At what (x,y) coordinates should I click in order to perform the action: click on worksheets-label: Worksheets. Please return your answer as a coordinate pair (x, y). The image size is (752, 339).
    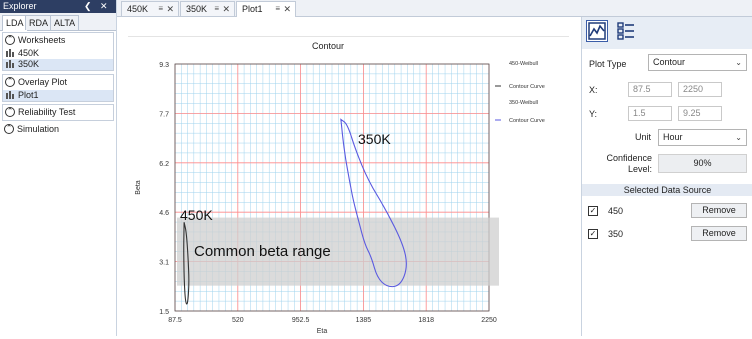
    Looking at the image, I should click on (42, 40).